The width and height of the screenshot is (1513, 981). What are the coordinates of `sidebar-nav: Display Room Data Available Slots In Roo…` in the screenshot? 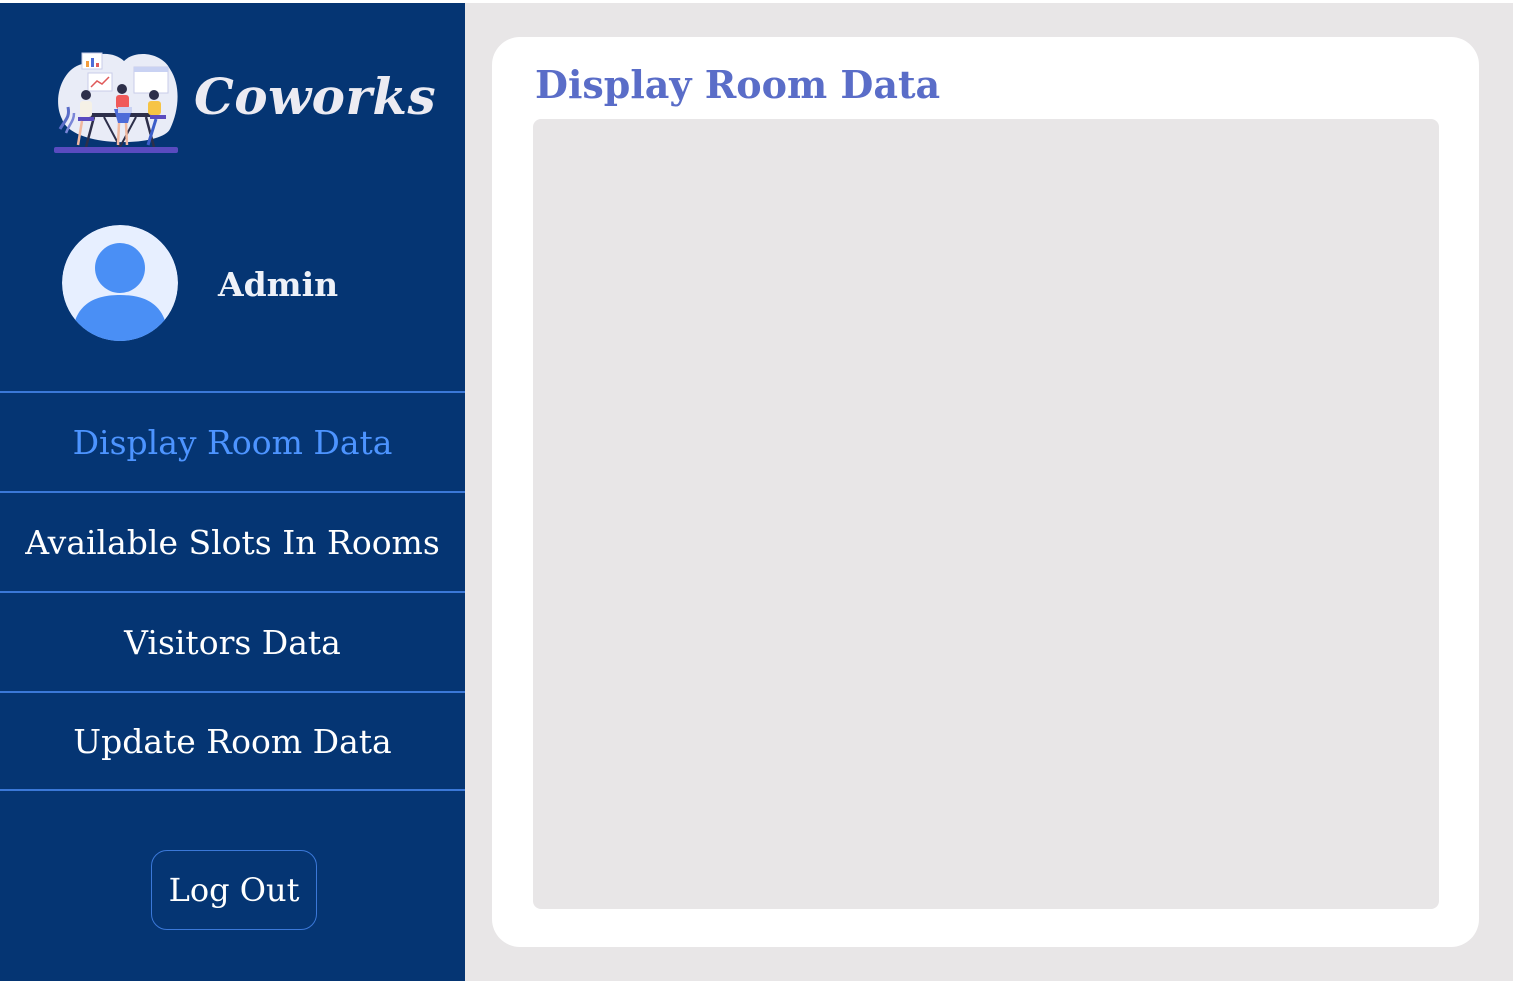 It's located at (232, 591).